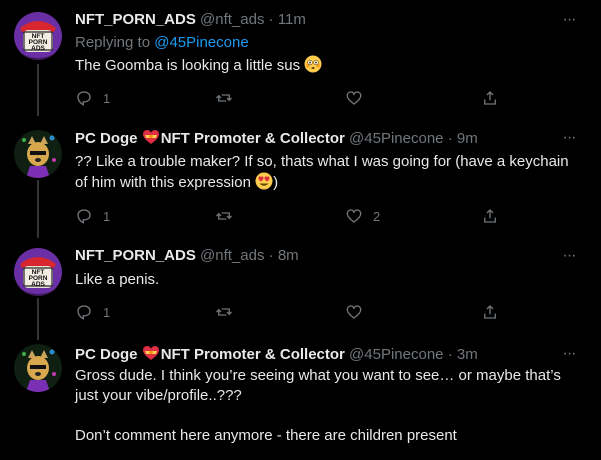  I want to click on replying-to: Replying to @45Pinecone, so click(162, 43).